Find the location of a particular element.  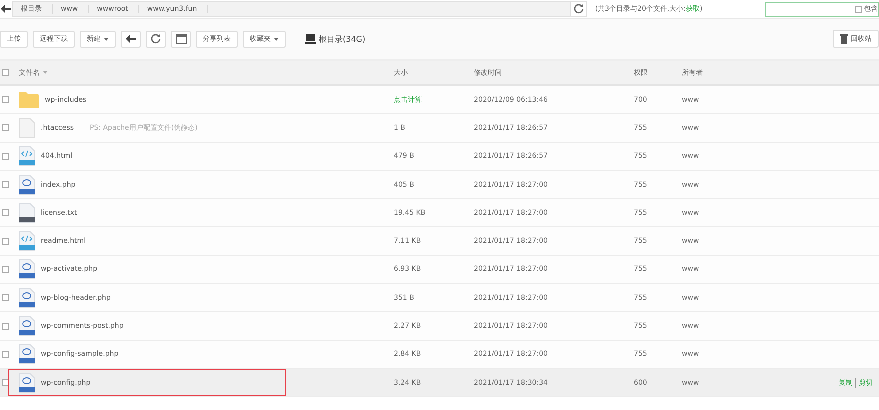

window-icon is located at coordinates (181, 39).